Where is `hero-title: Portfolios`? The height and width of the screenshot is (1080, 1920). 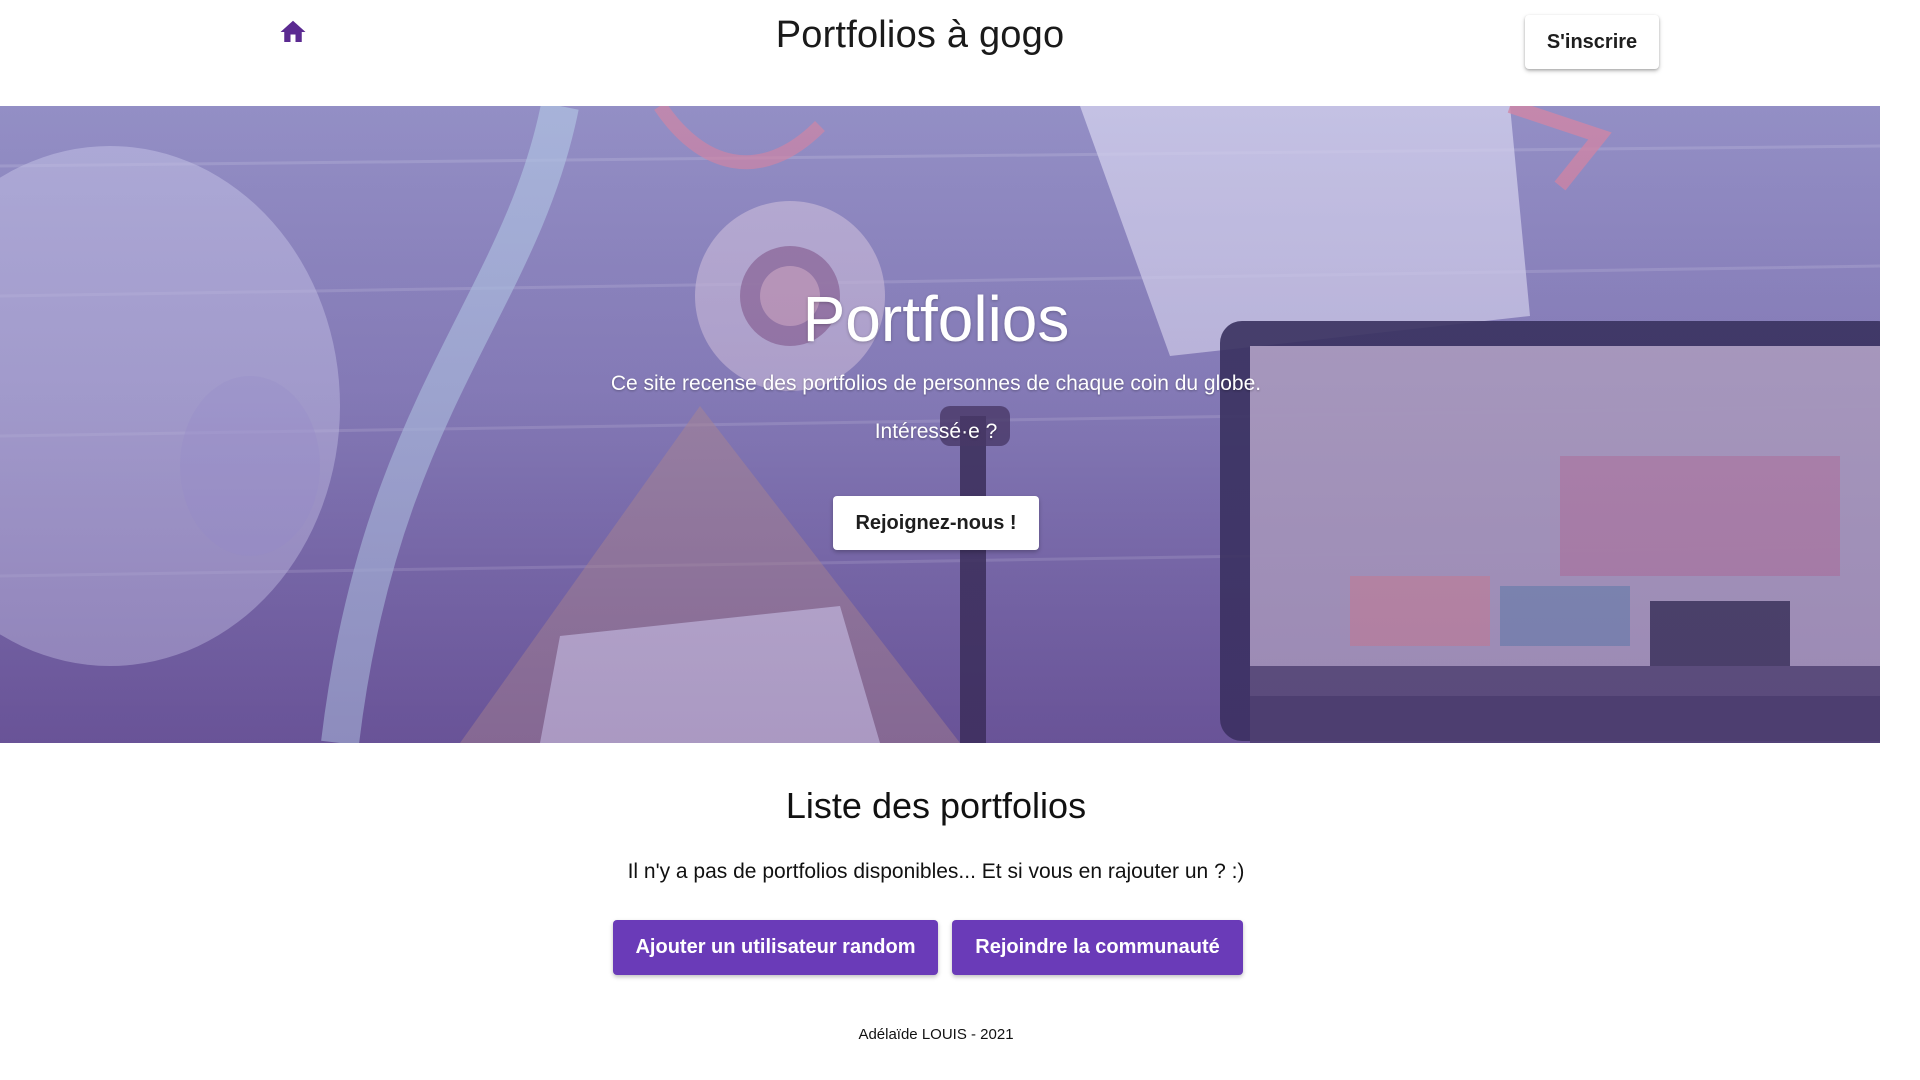
hero-title: Portfolios is located at coordinates (936, 319).